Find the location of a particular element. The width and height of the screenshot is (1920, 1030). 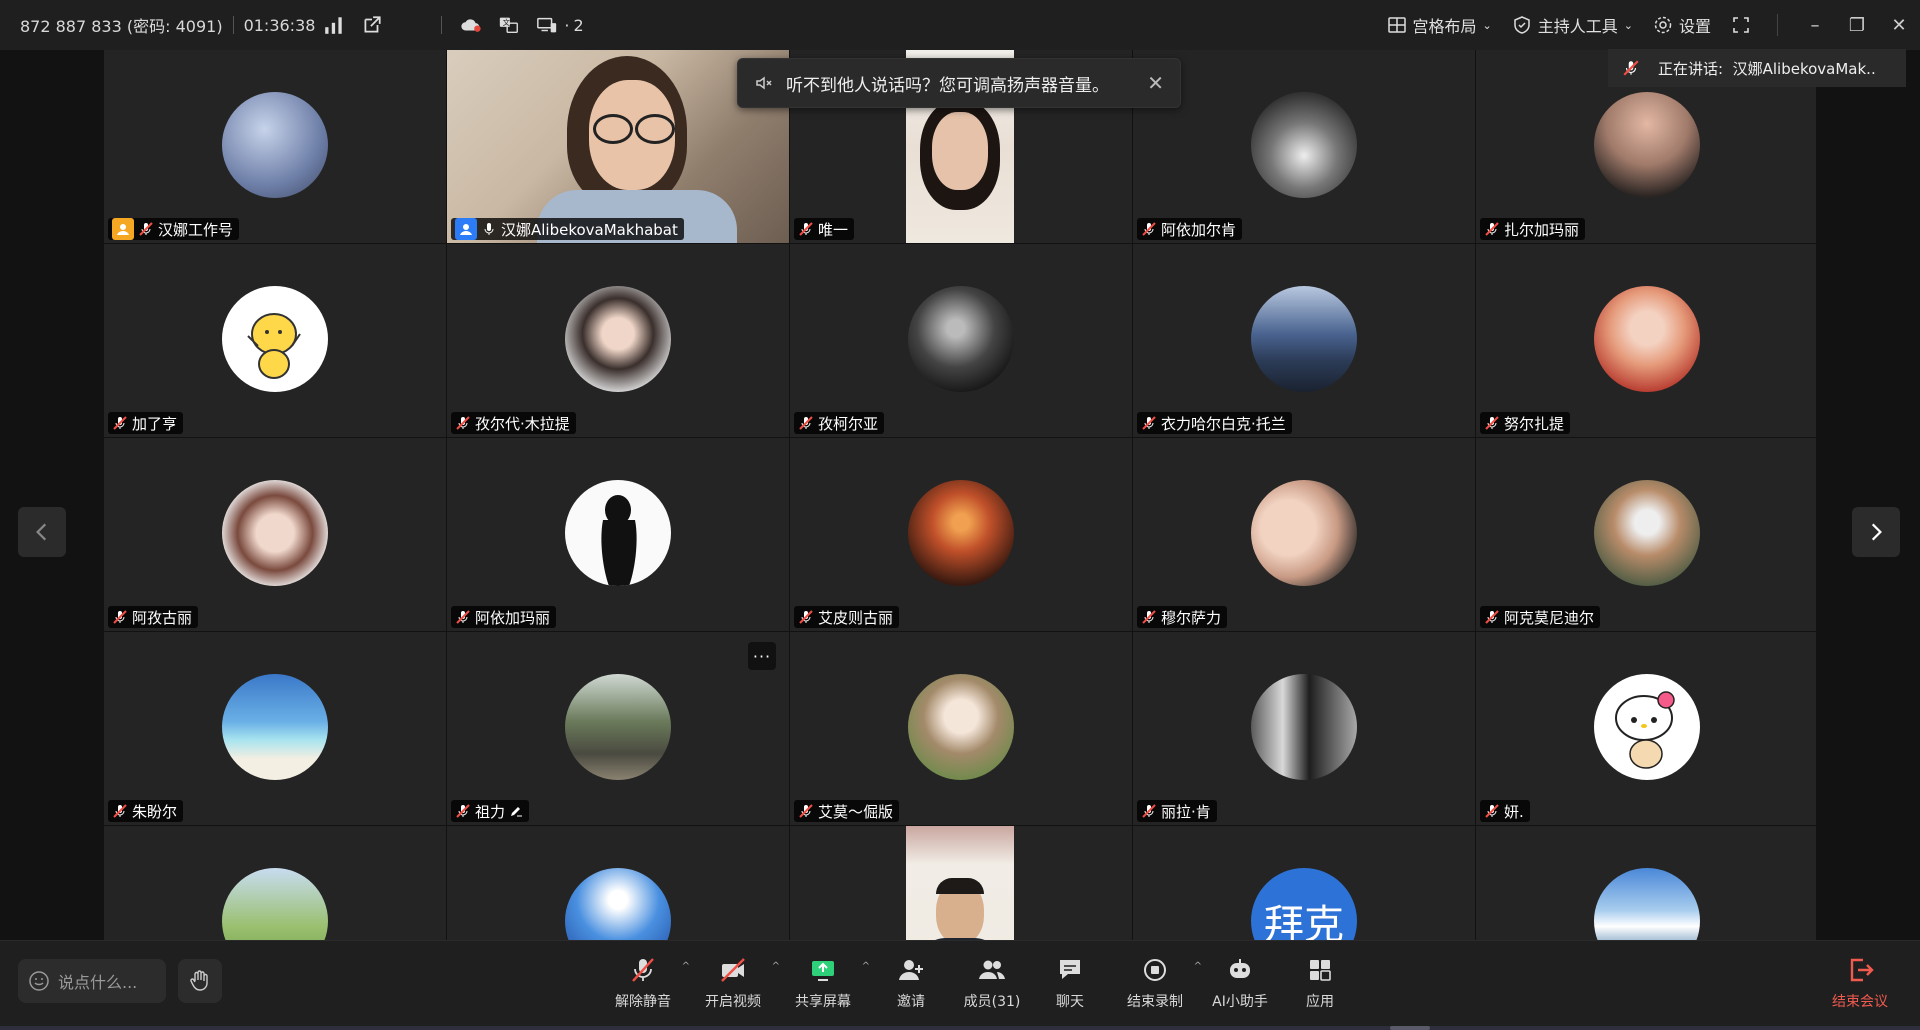

name-tag: 穆尔萨力 is located at coordinates (1182, 617).